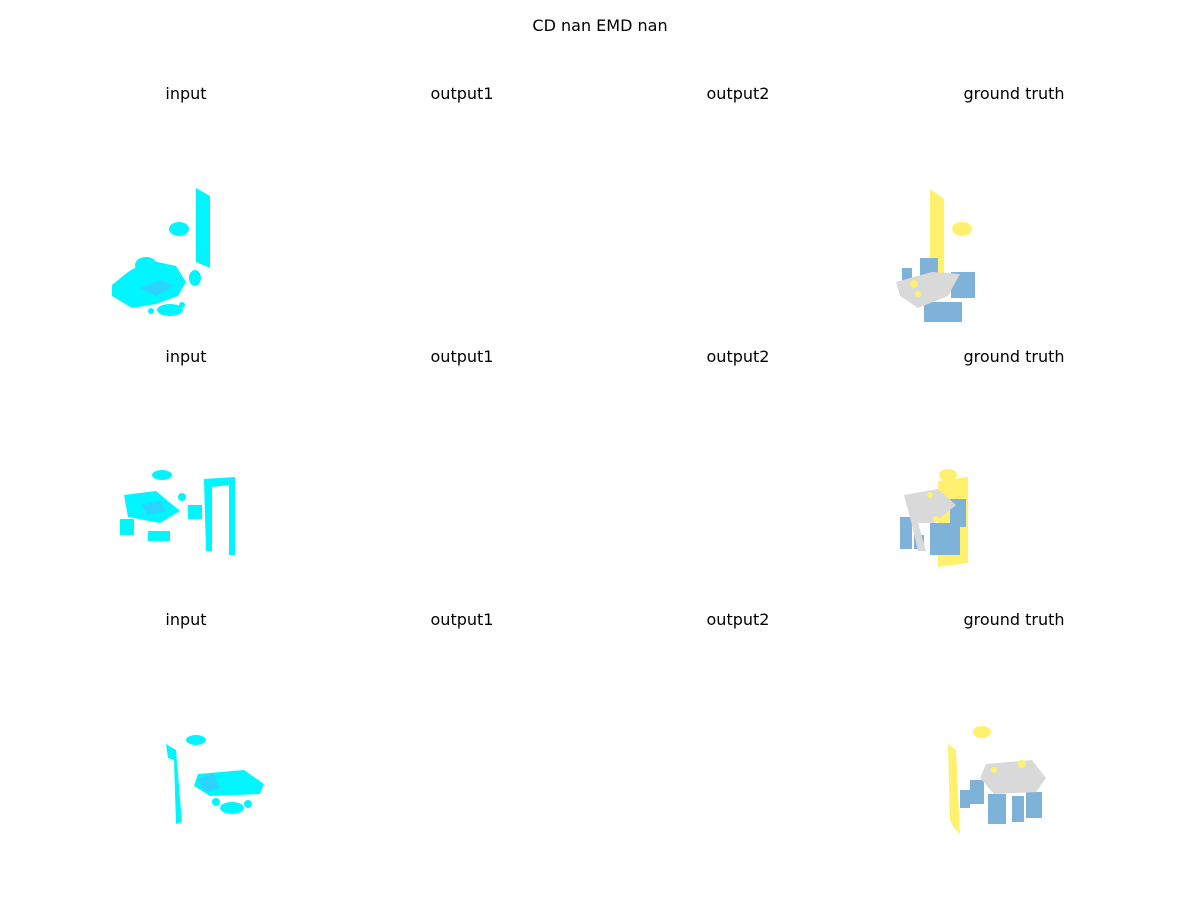  I want to click on panel-row3-output1: output1, so click(462, 739).